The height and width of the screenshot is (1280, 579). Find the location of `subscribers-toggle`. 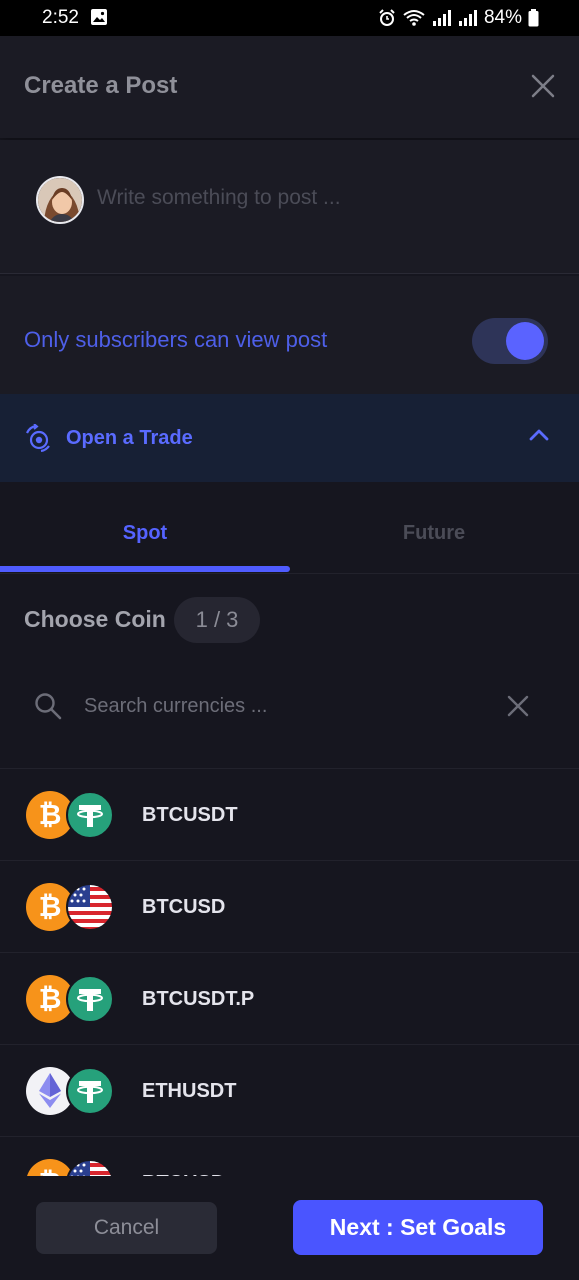

subscribers-toggle is located at coordinates (510, 341).